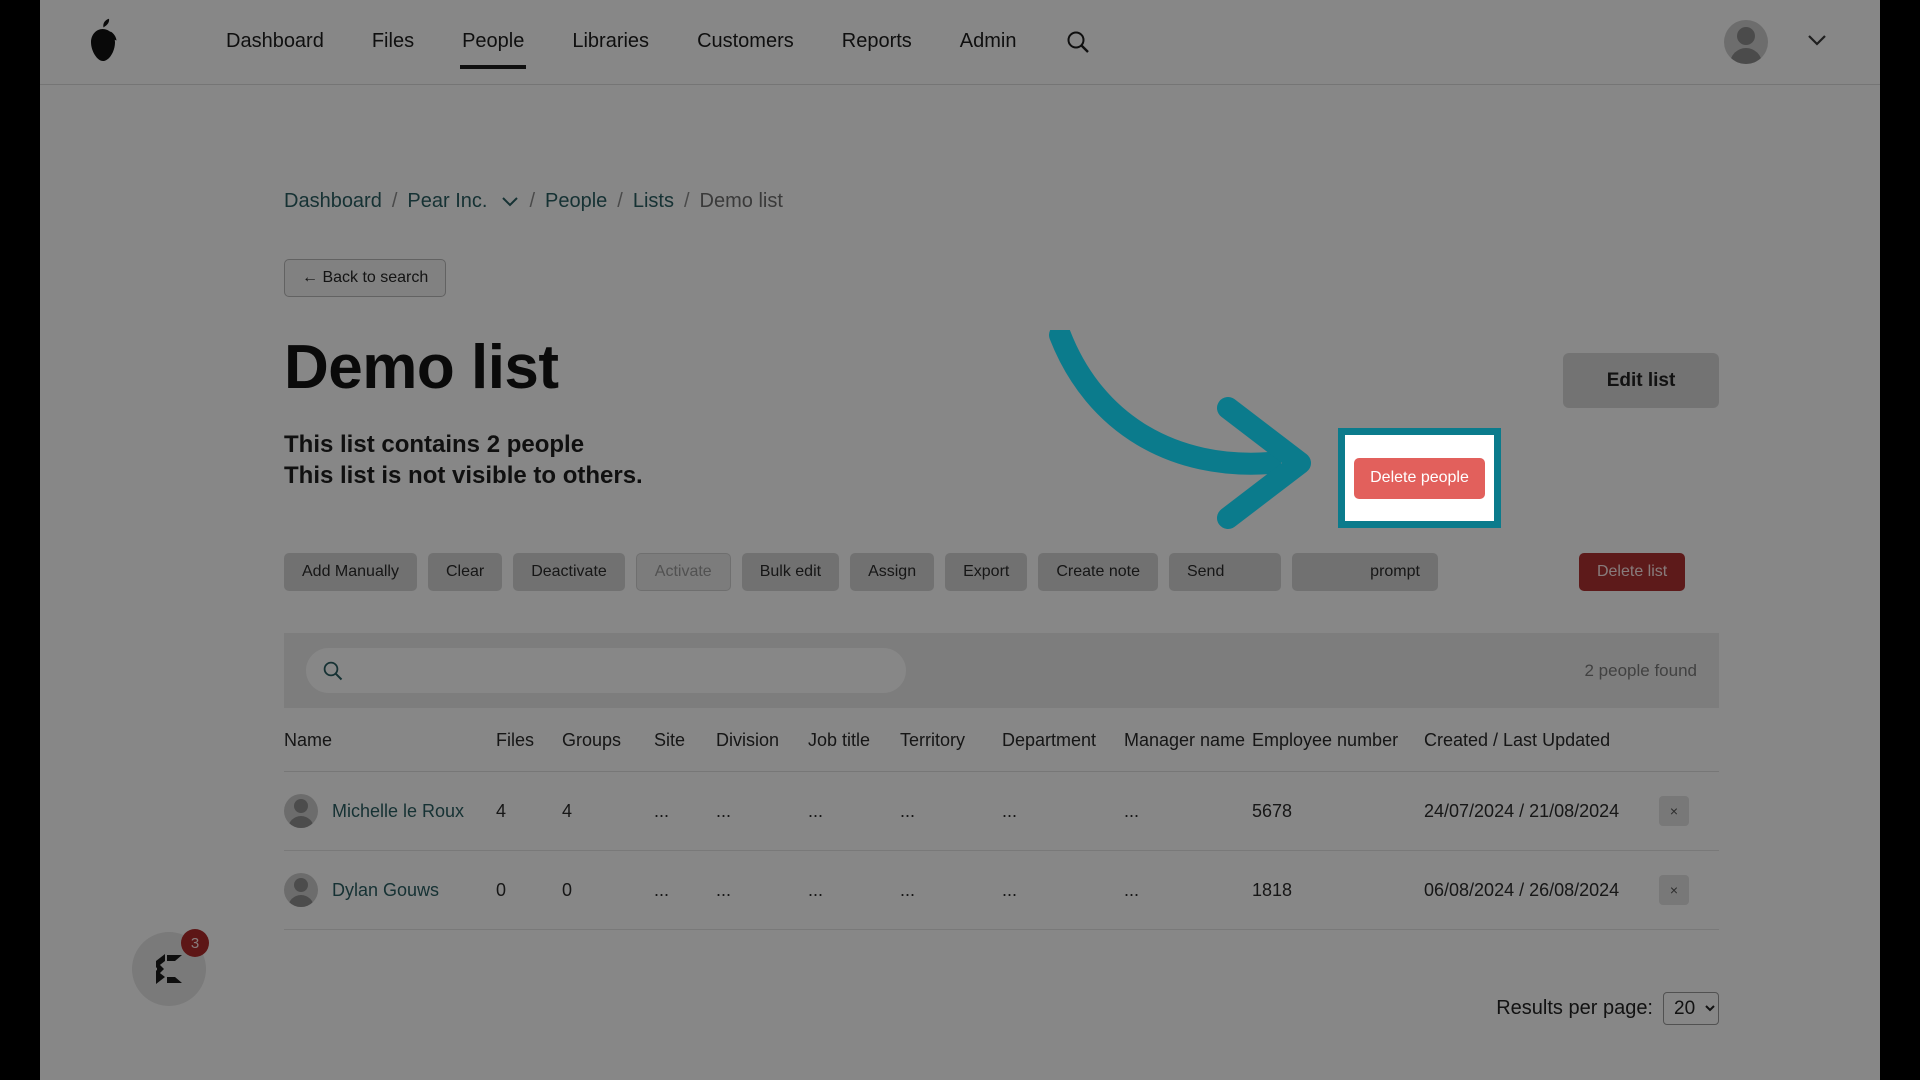  I want to click on nav-item-dashboard: Dashboard, so click(275, 42).